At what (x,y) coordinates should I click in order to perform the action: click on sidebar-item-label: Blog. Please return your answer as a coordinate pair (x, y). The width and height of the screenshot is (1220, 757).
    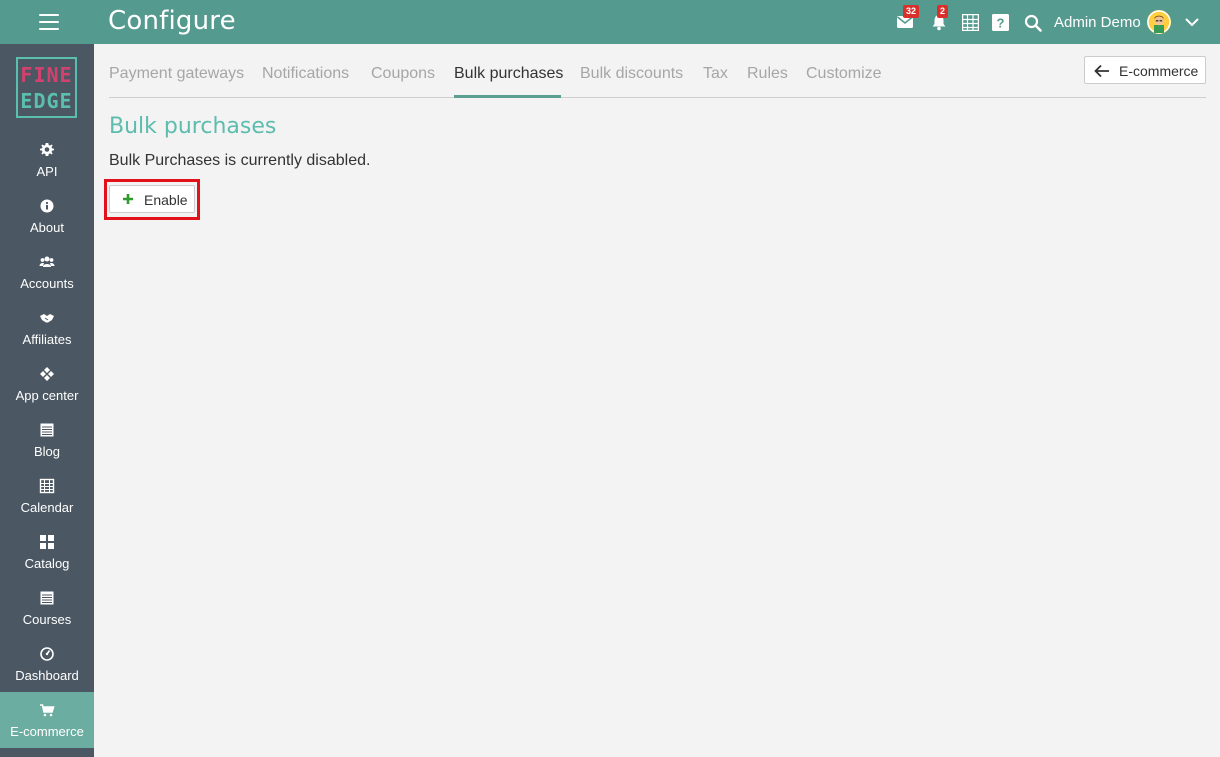
    Looking at the image, I should click on (47, 451).